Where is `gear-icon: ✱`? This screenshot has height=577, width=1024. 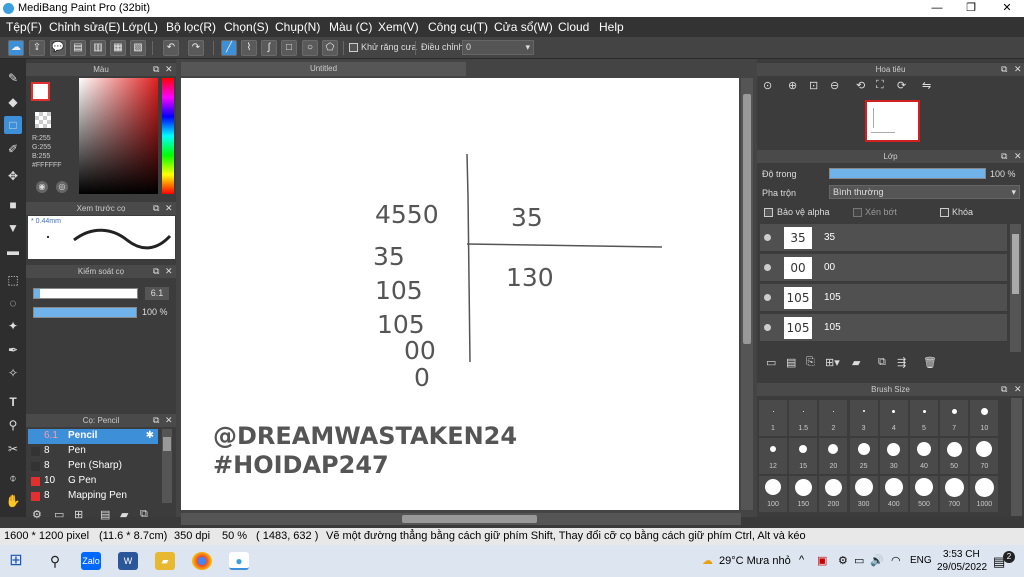 gear-icon: ✱ is located at coordinates (150, 435).